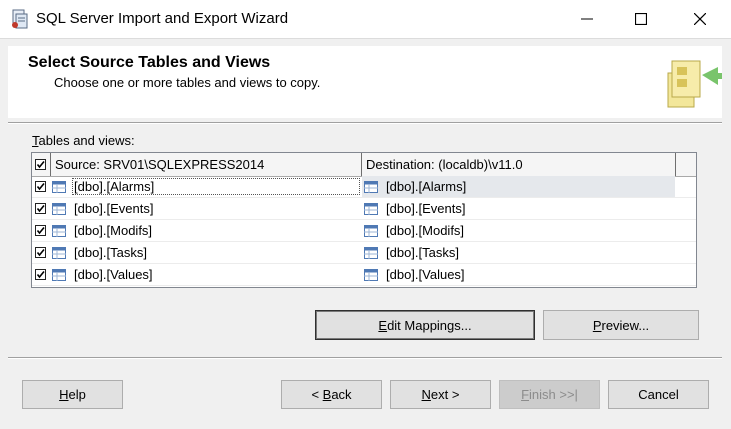 This screenshot has height=429, width=731. What do you see at coordinates (365, 123) in the screenshot?
I see `header-divider` at bounding box center [365, 123].